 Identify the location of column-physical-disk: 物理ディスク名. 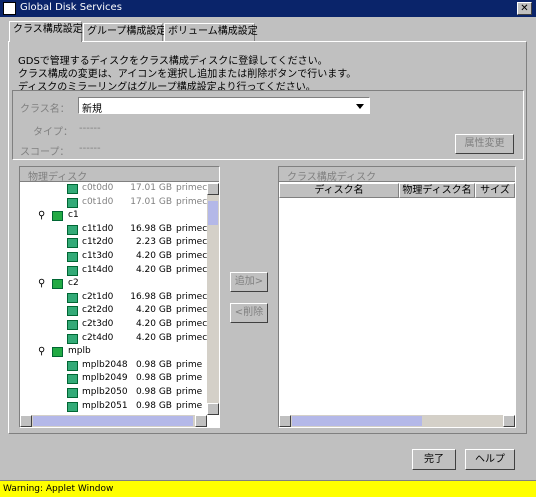
(437, 190).